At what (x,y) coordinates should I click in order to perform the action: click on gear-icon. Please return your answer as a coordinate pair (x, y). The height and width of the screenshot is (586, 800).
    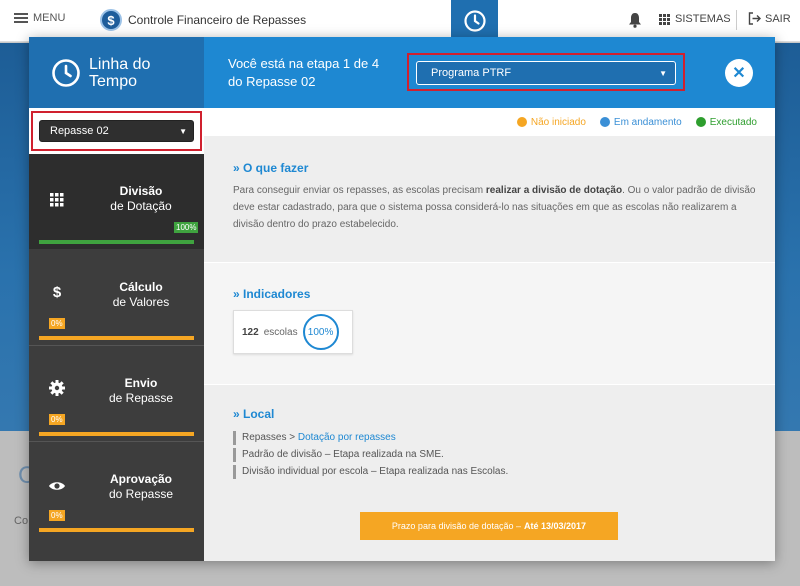
    Looking at the image, I should click on (57, 388).